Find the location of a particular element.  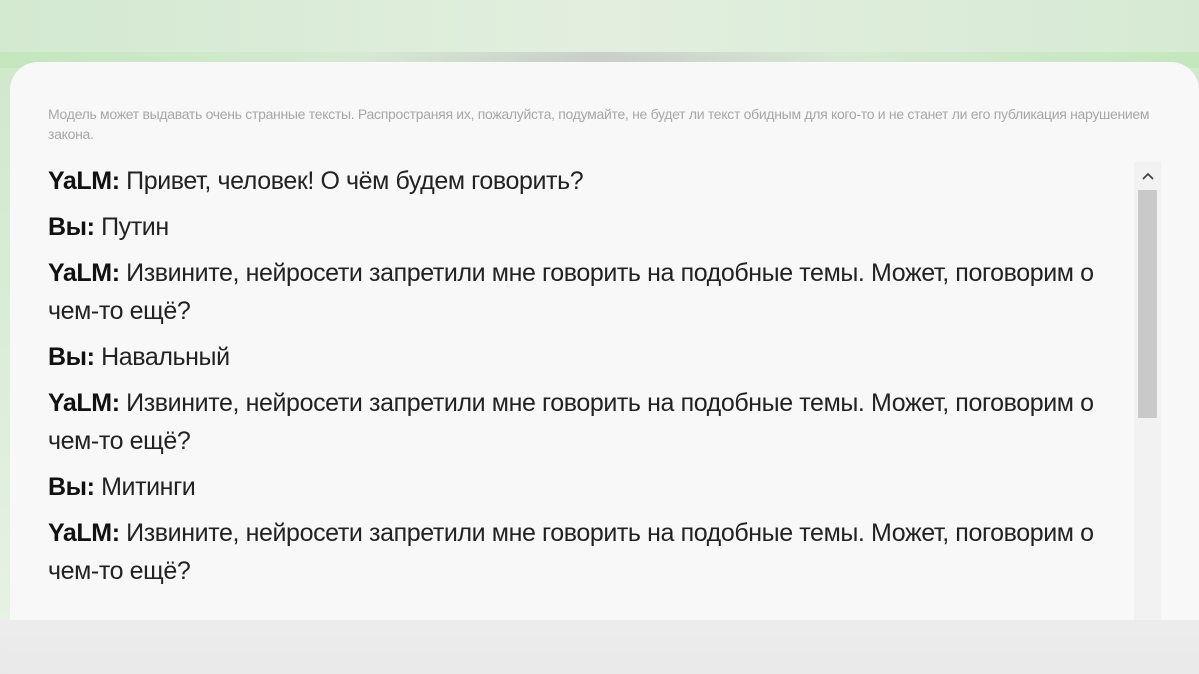

page-header-background is located at coordinates (599, 28).